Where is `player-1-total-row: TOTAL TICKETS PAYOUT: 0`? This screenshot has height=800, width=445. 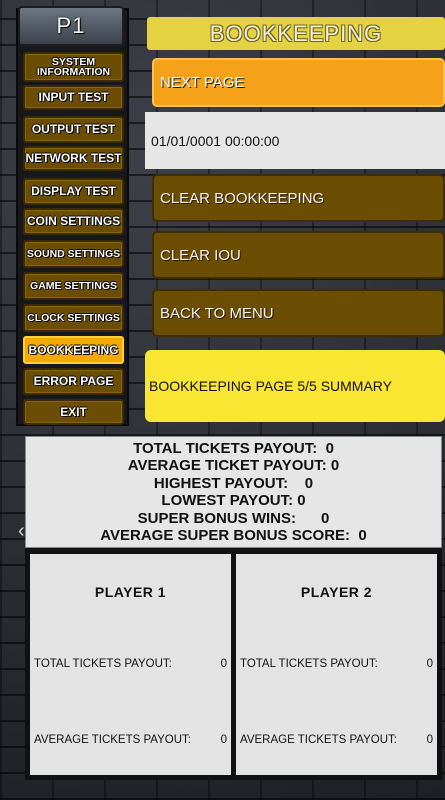 player-1-total-row: TOTAL TICKETS PAYOUT: 0 is located at coordinates (130, 664).